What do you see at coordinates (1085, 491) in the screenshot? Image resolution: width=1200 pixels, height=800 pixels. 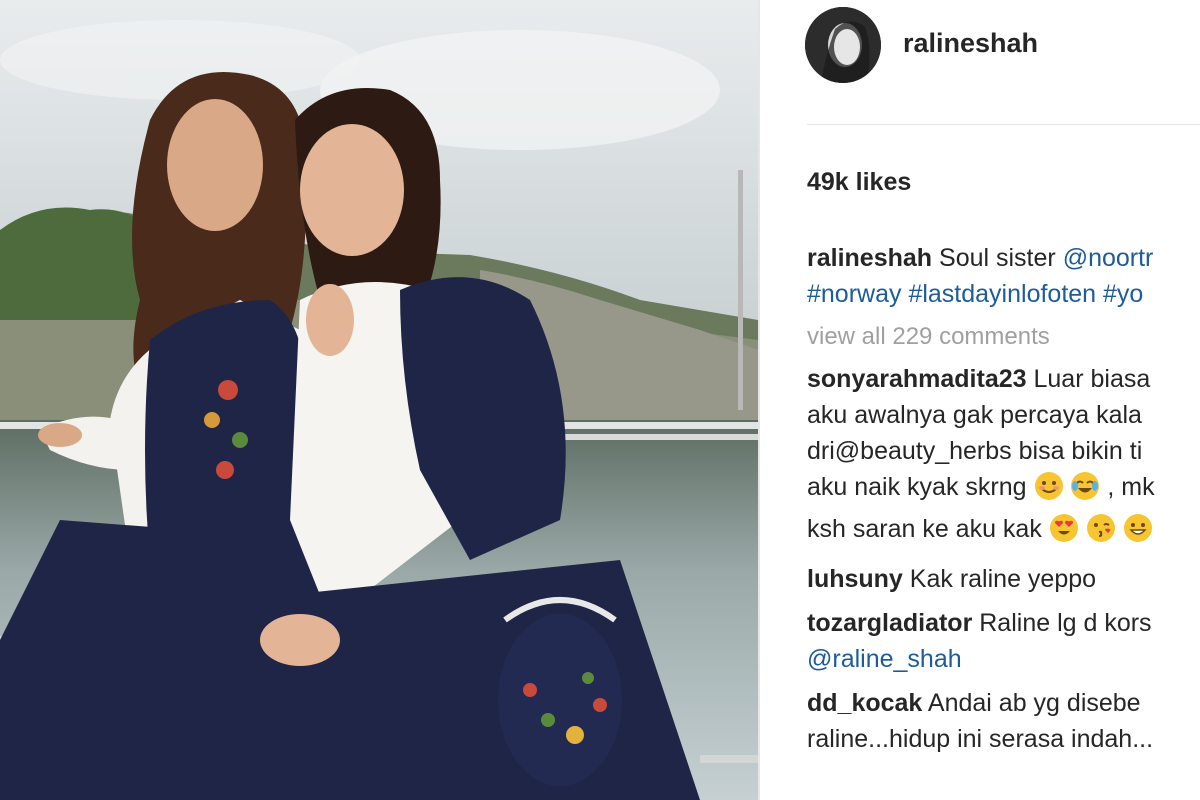 I see `tears-of-joy-emoji-icon` at bounding box center [1085, 491].